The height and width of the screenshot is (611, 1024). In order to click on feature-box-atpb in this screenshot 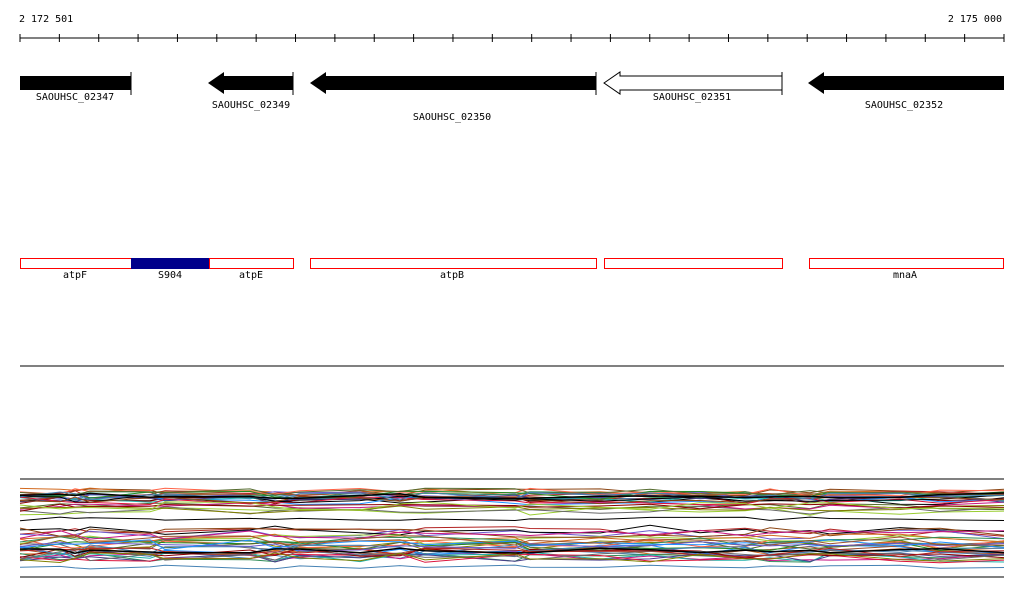, I will do `click(453, 263)`.